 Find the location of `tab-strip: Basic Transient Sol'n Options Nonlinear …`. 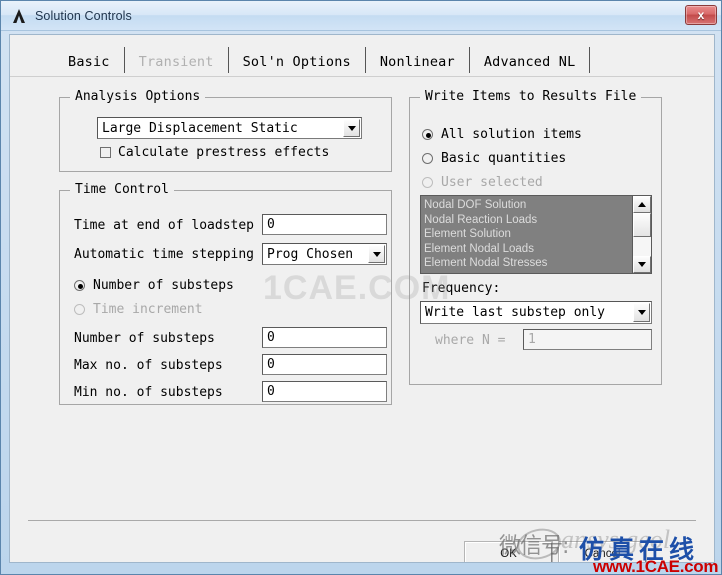

tab-strip: Basic Transient Sol'n Options Nonlinear … is located at coordinates (362, 56).